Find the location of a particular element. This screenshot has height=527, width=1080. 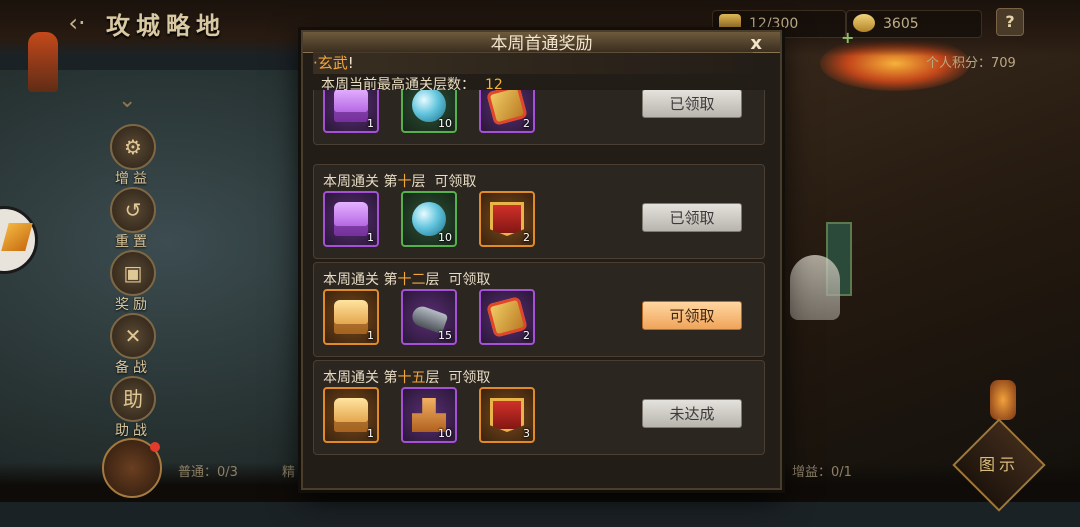

resource-2-value: 3605 is located at coordinates (901, 24).